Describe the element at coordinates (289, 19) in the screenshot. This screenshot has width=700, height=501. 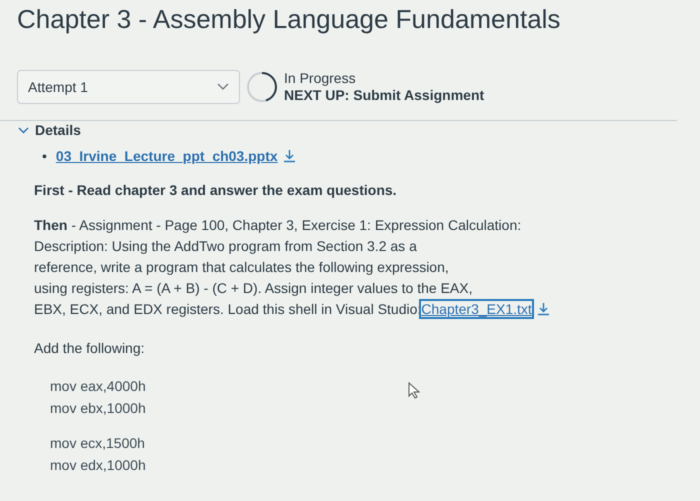
I see `page-title: Chapter 3 - Assembly Language Fundamentals` at that location.